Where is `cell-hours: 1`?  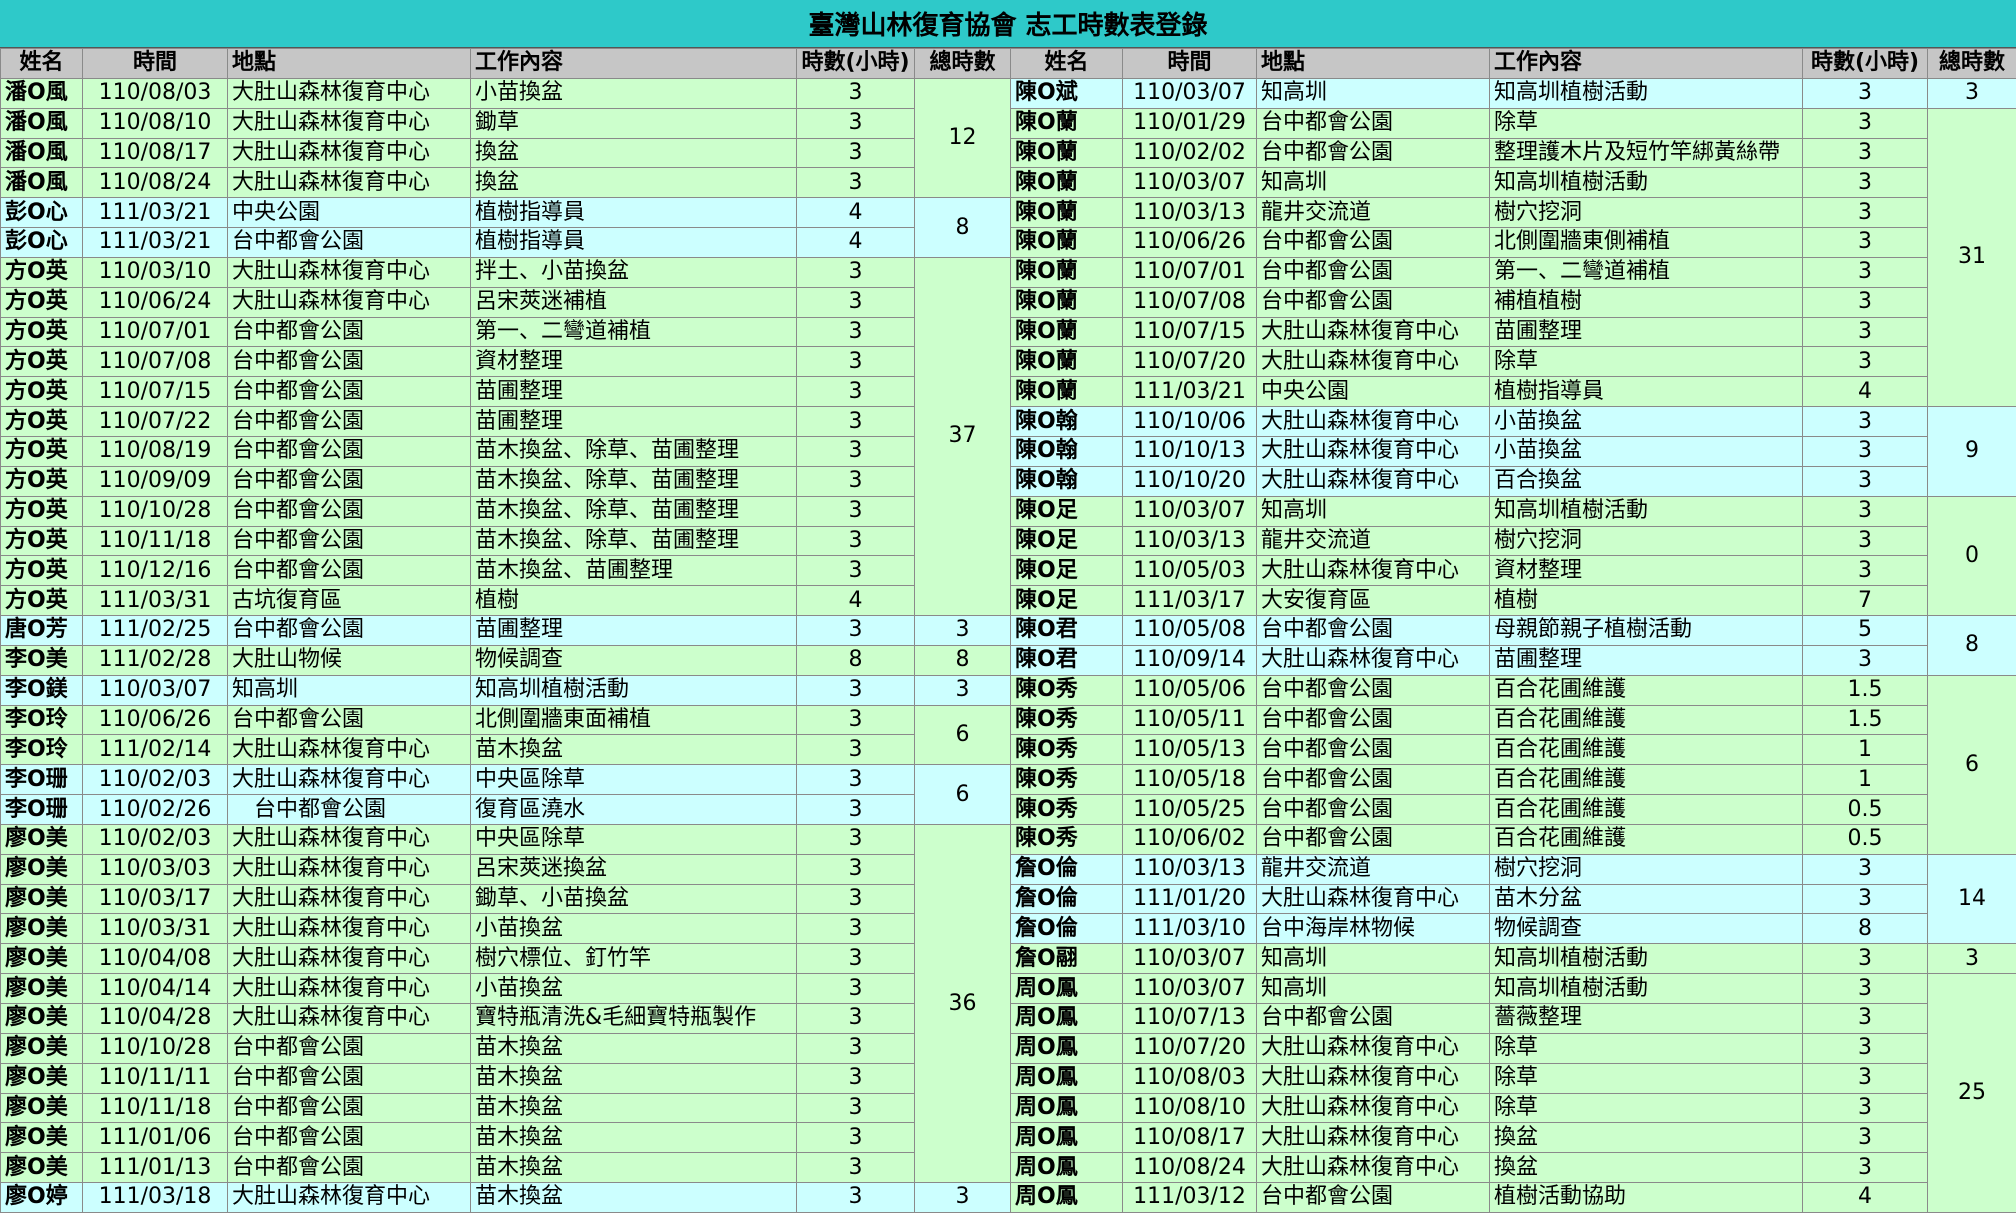
cell-hours: 1 is located at coordinates (1865, 750).